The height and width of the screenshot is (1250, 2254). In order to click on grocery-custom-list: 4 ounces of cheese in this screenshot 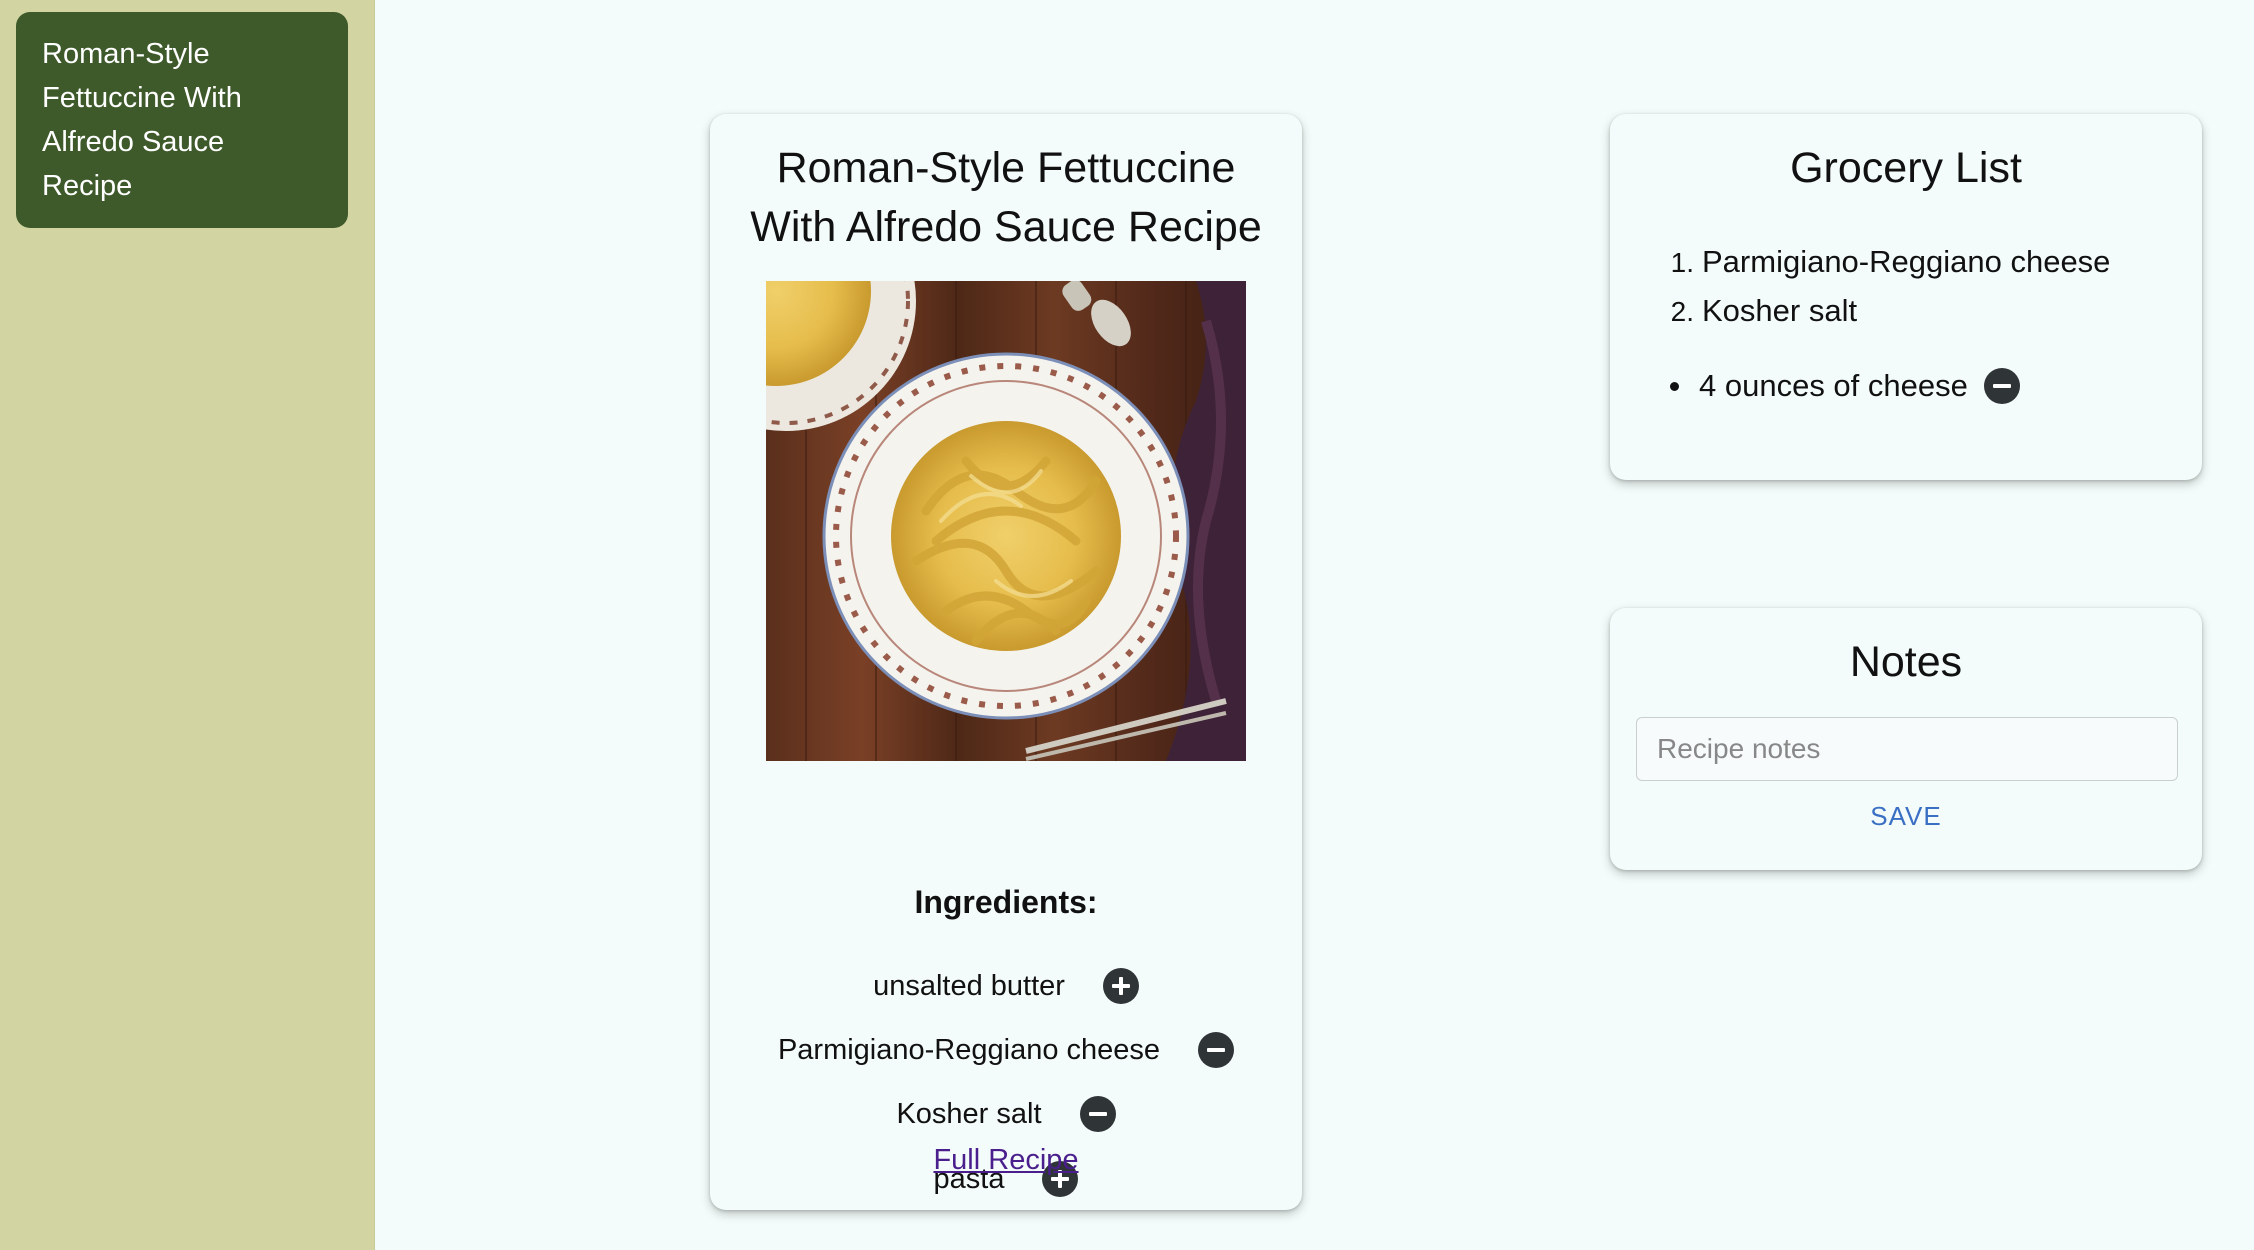, I will do `click(1845, 386)`.